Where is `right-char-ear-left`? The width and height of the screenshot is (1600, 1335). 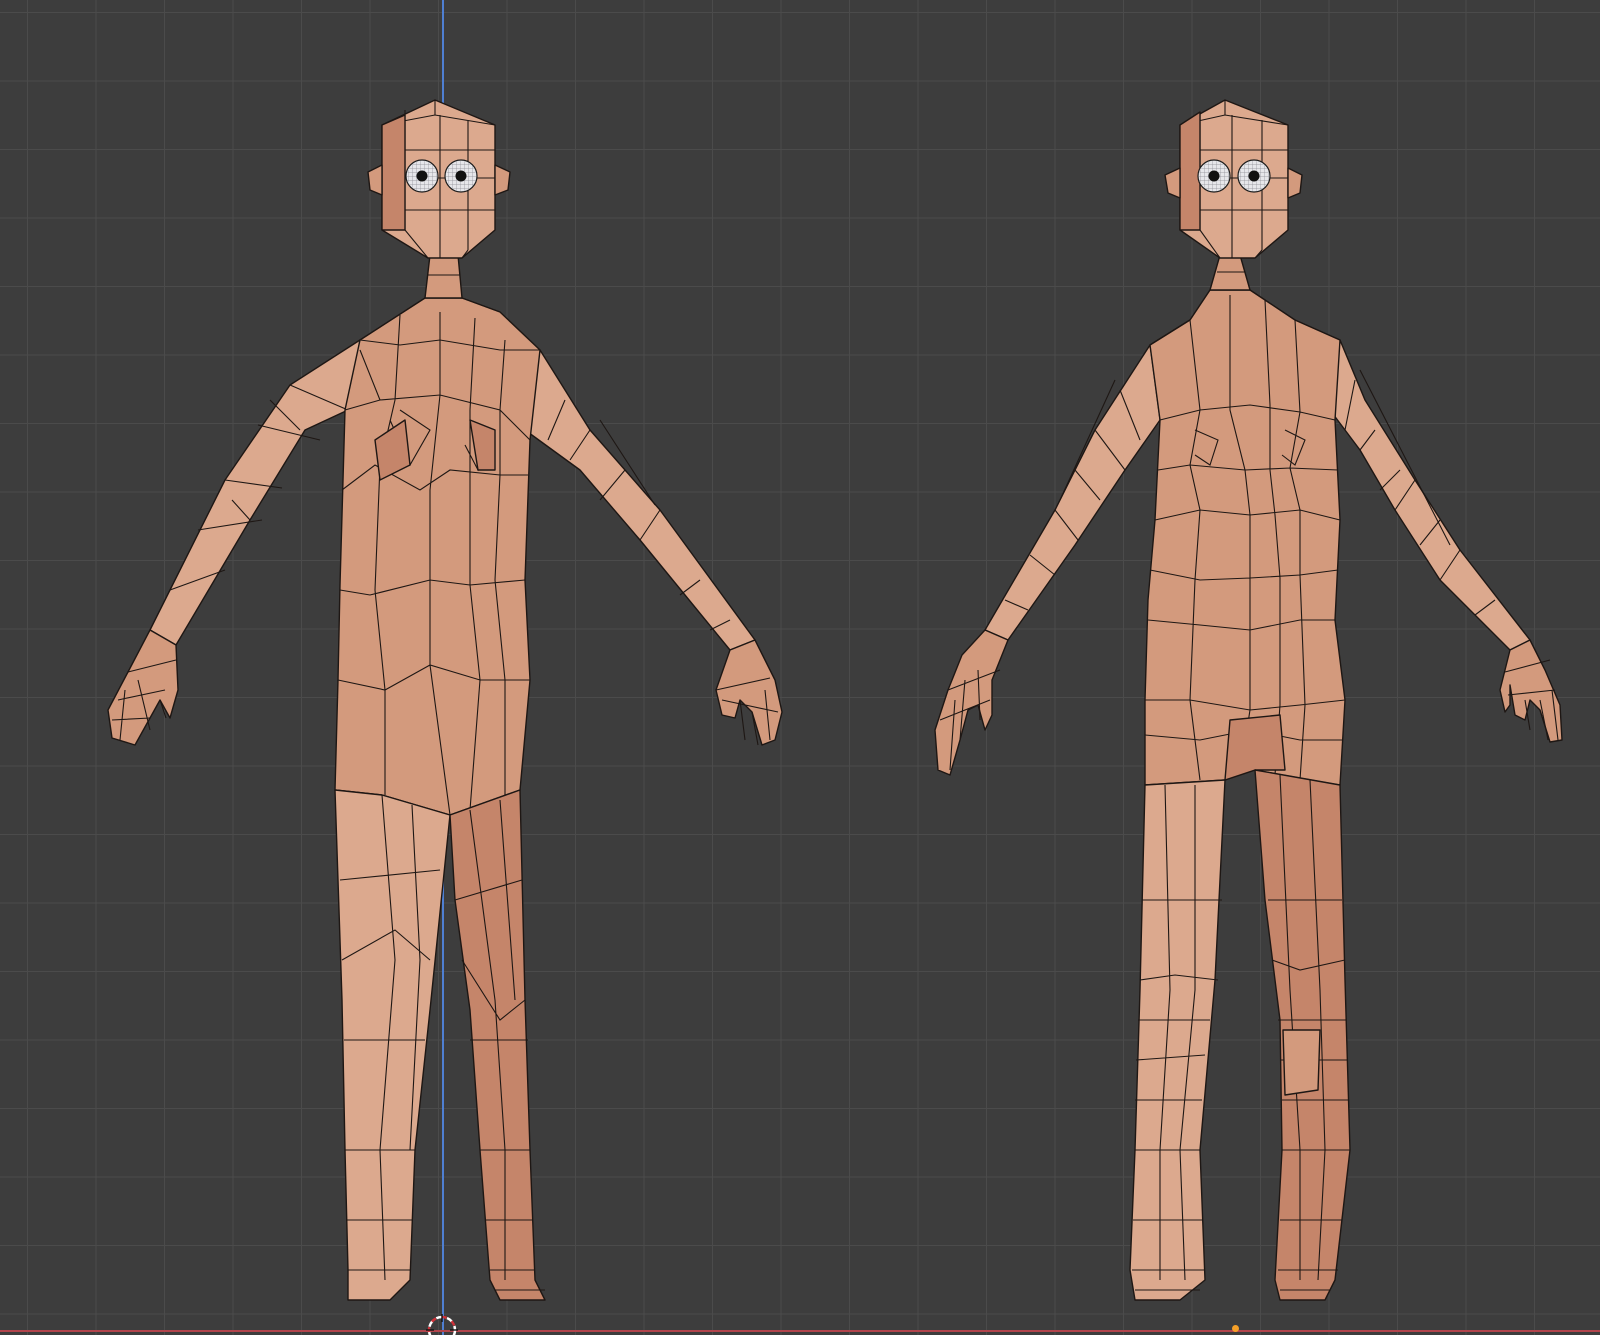 right-char-ear-left is located at coordinates (1172, 183).